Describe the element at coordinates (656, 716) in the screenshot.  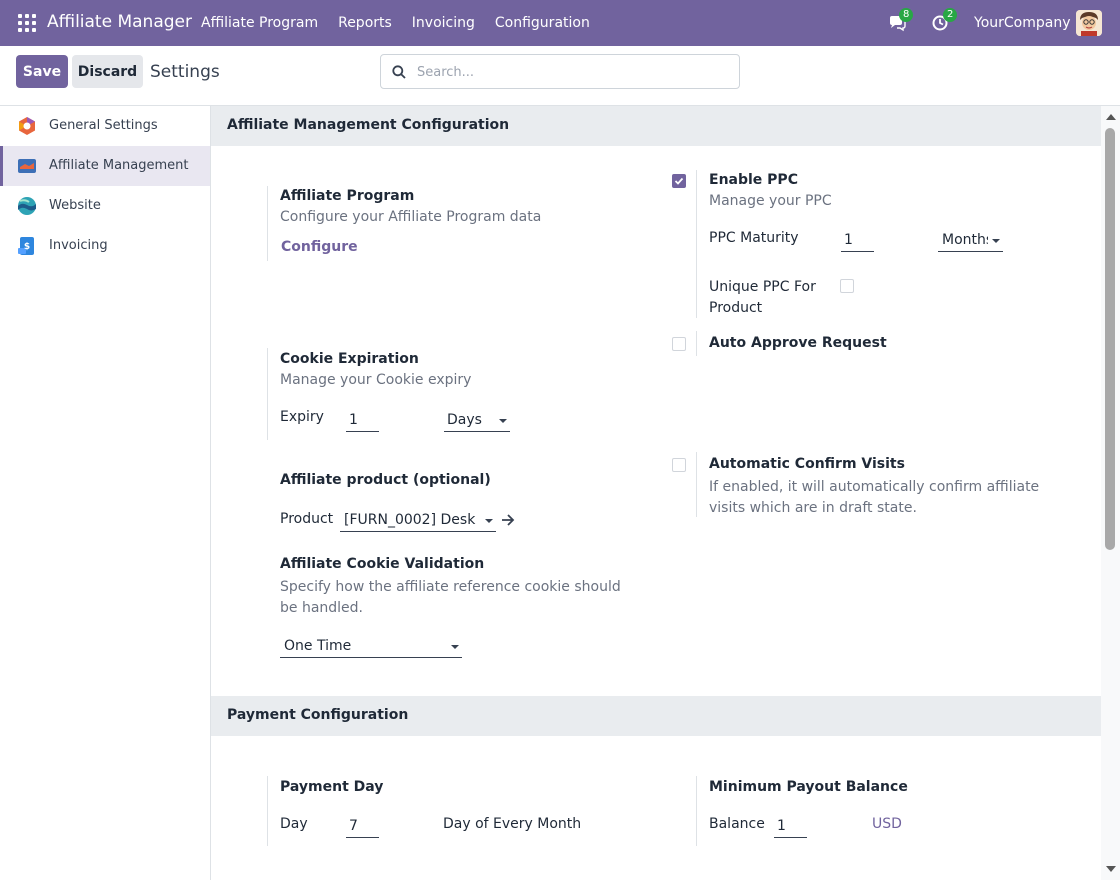
I see `section-header-payment: Payment Configuration` at that location.